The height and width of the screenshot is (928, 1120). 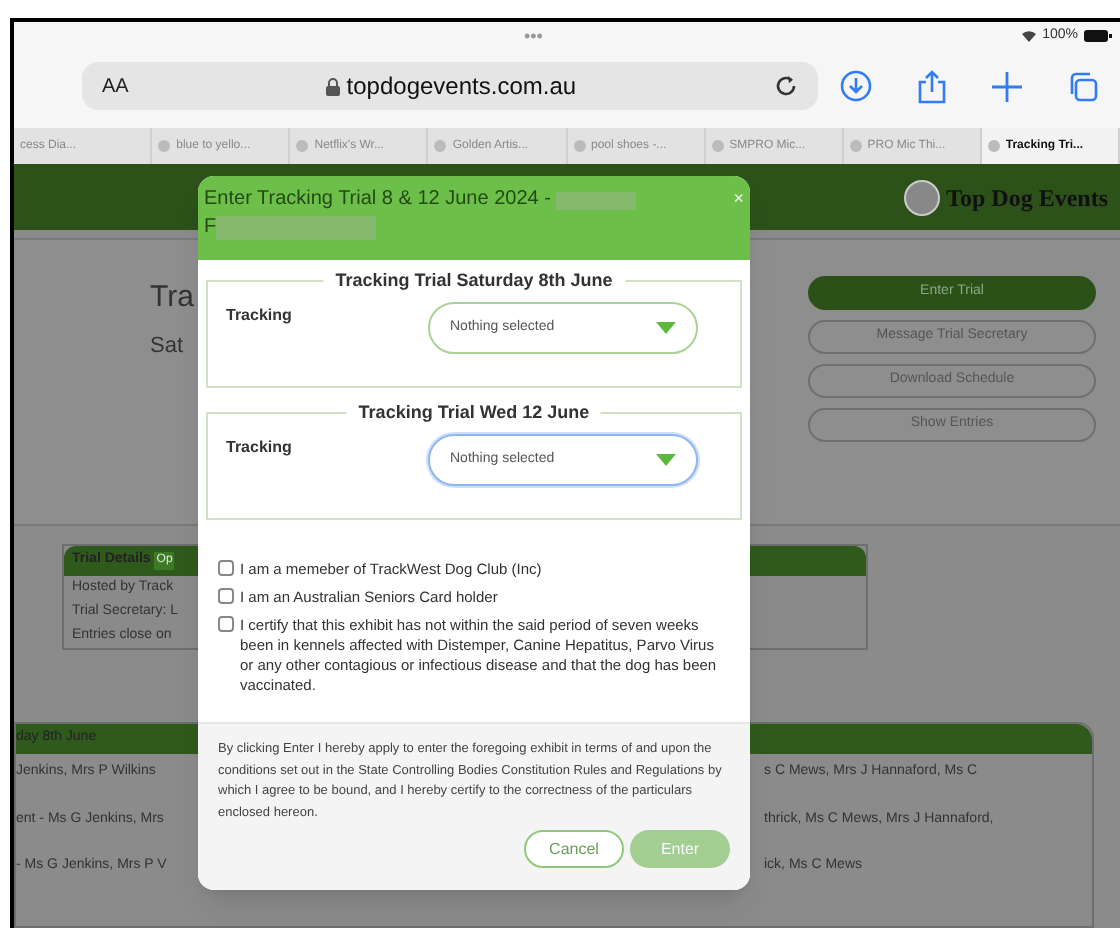 I want to click on reload-icon, so click(x=786, y=86).